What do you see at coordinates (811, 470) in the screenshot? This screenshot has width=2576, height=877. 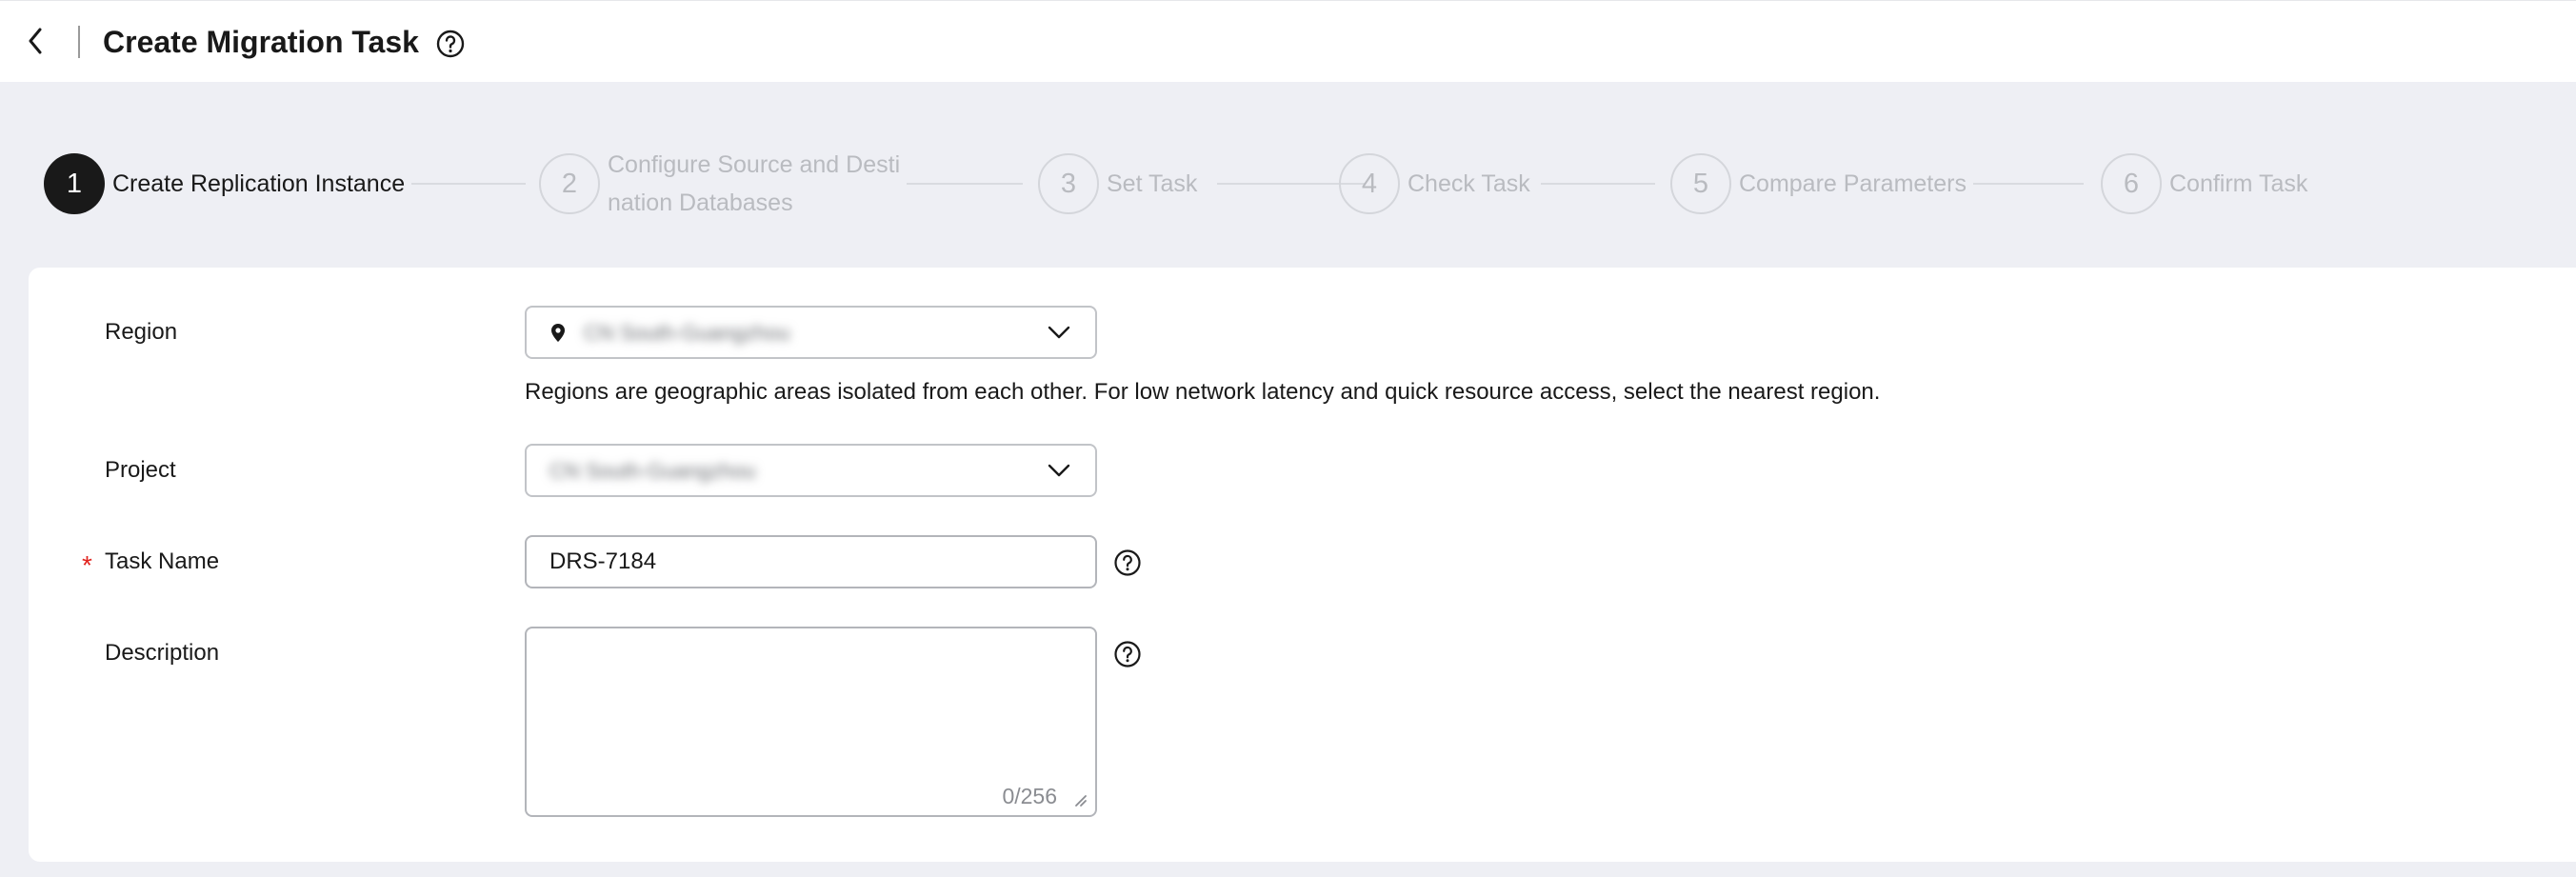 I see `project-select: CN South-Guangzhou` at bounding box center [811, 470].